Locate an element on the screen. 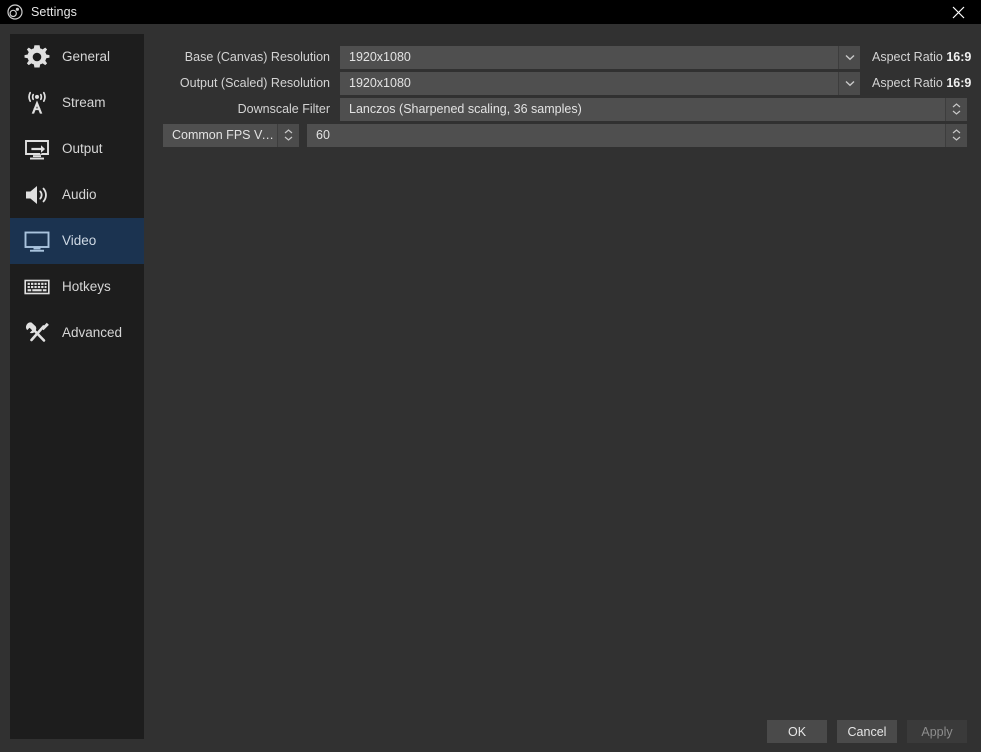 This screenshot has height=752, width=981. sidebar-item-audio: Audio is located at coordinates (77, 195).